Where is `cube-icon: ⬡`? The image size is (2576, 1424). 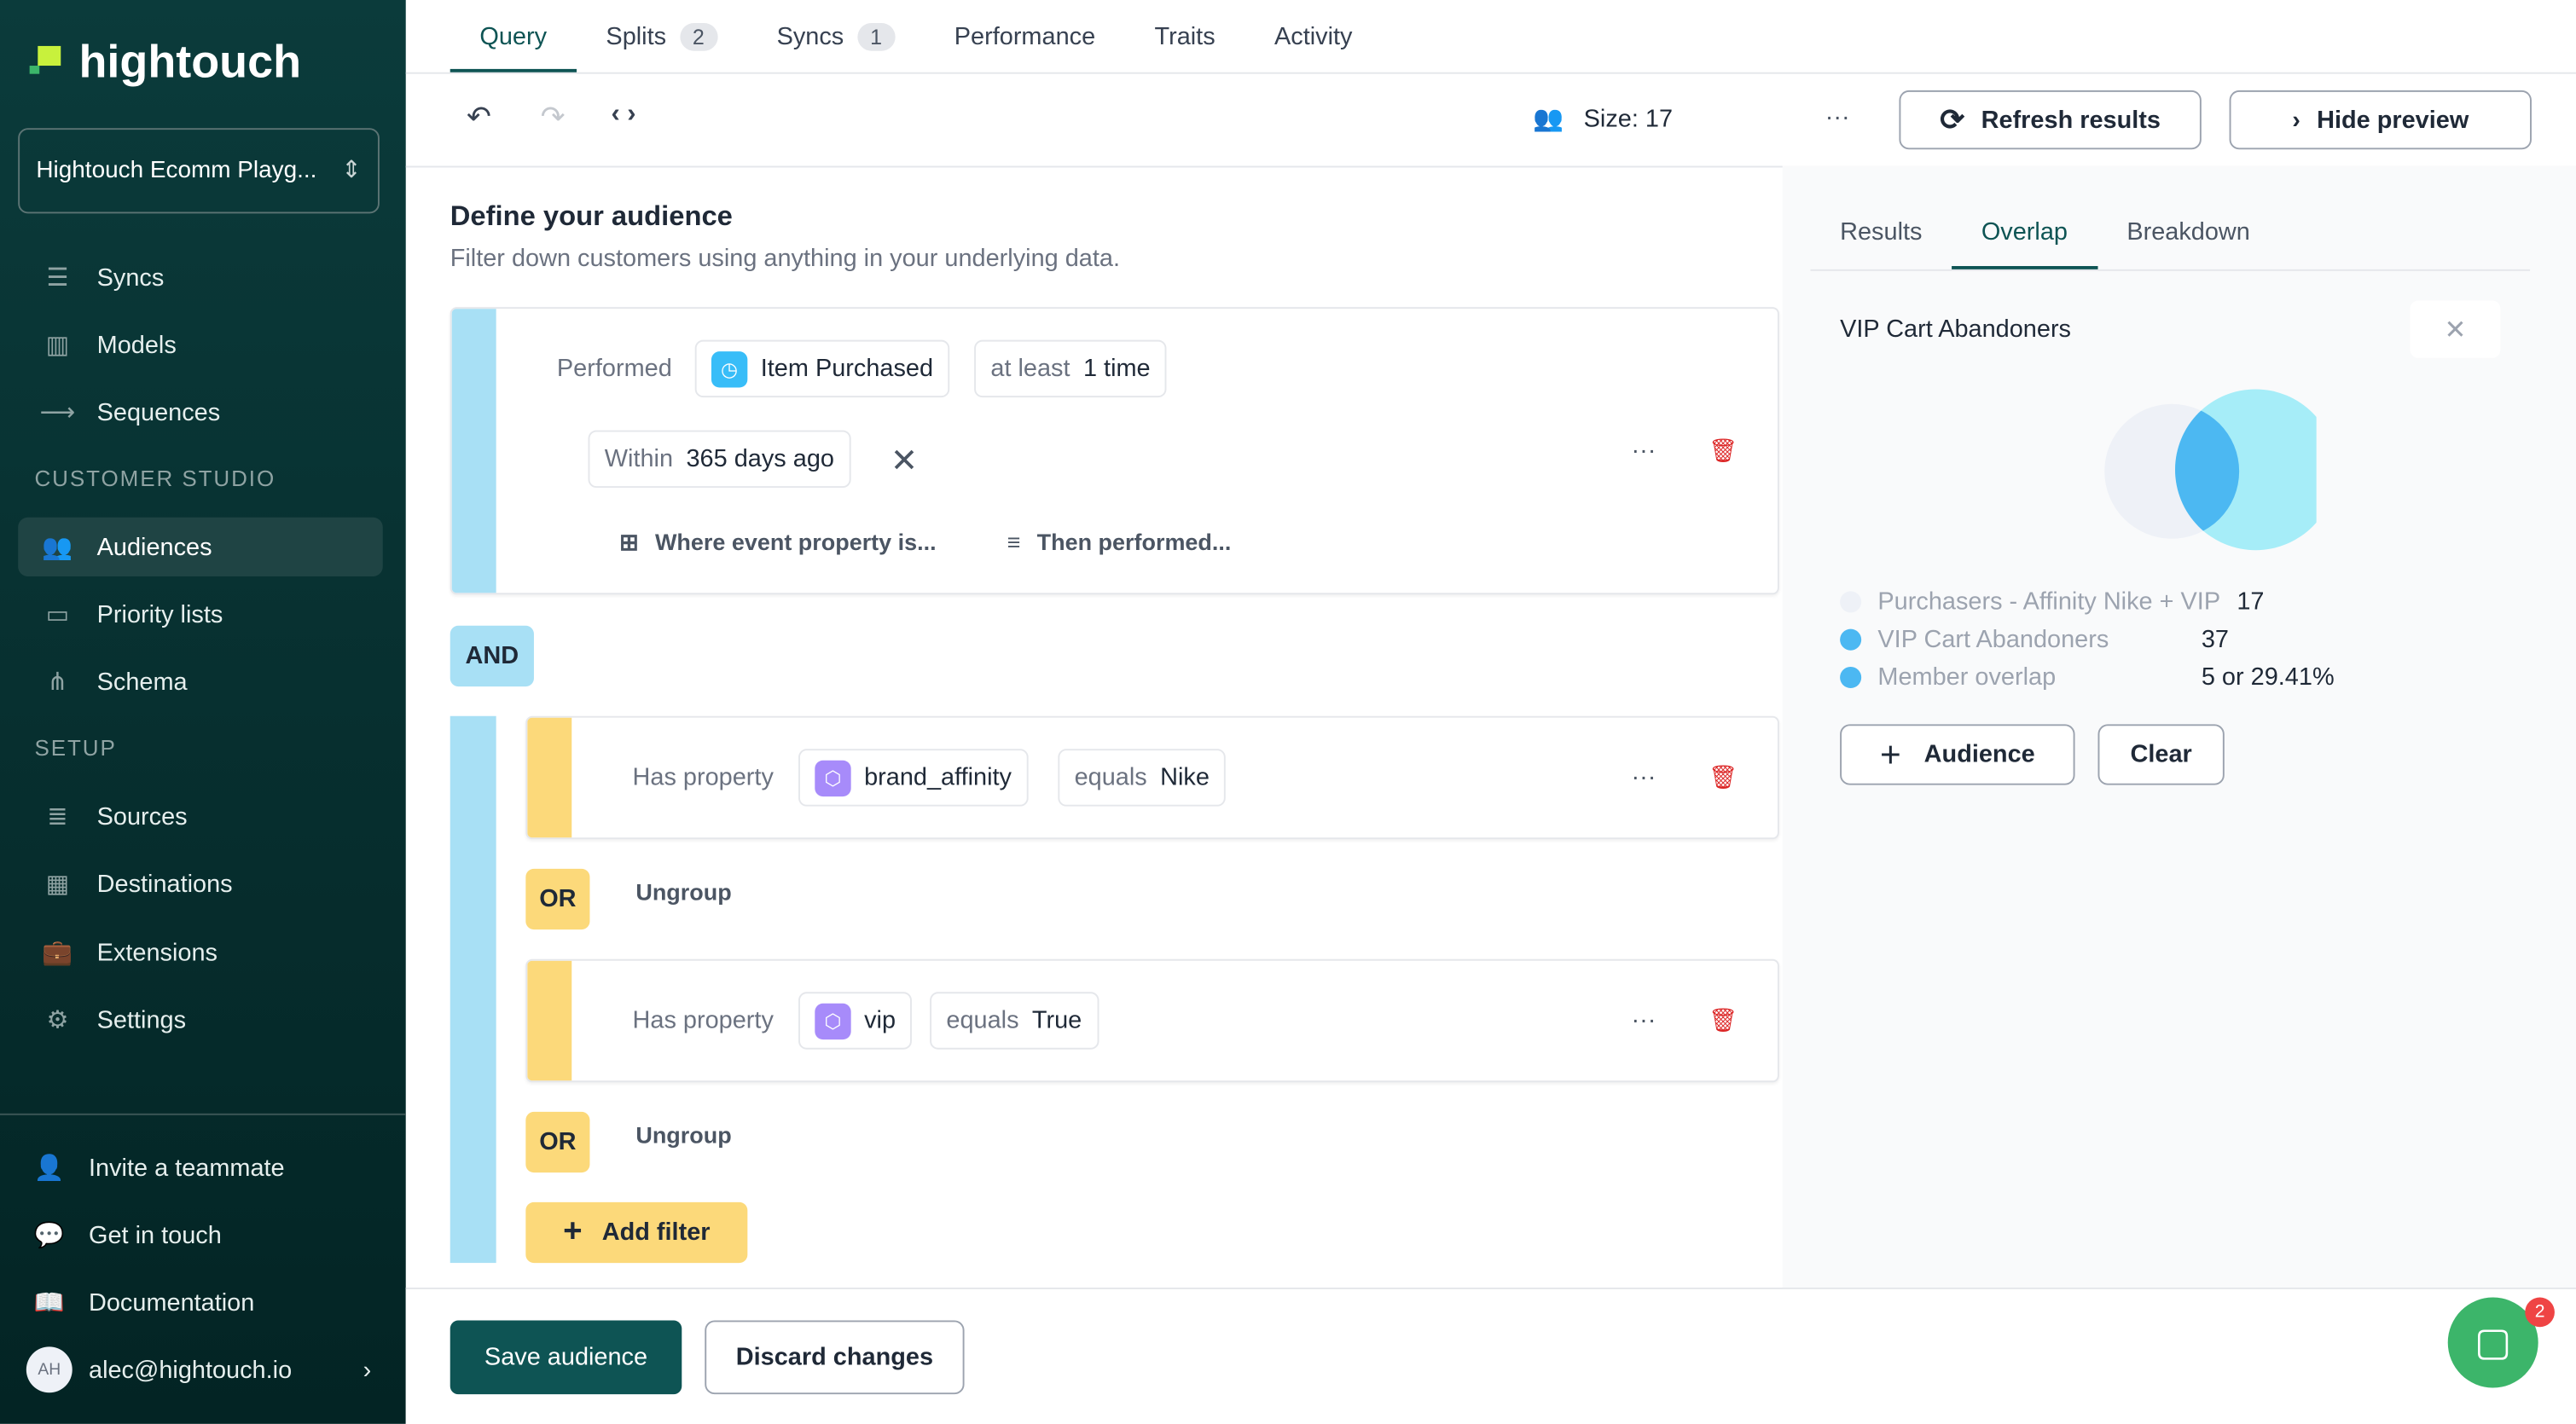 cube-icon: ⬡ is located at coordinates (833, 1020).